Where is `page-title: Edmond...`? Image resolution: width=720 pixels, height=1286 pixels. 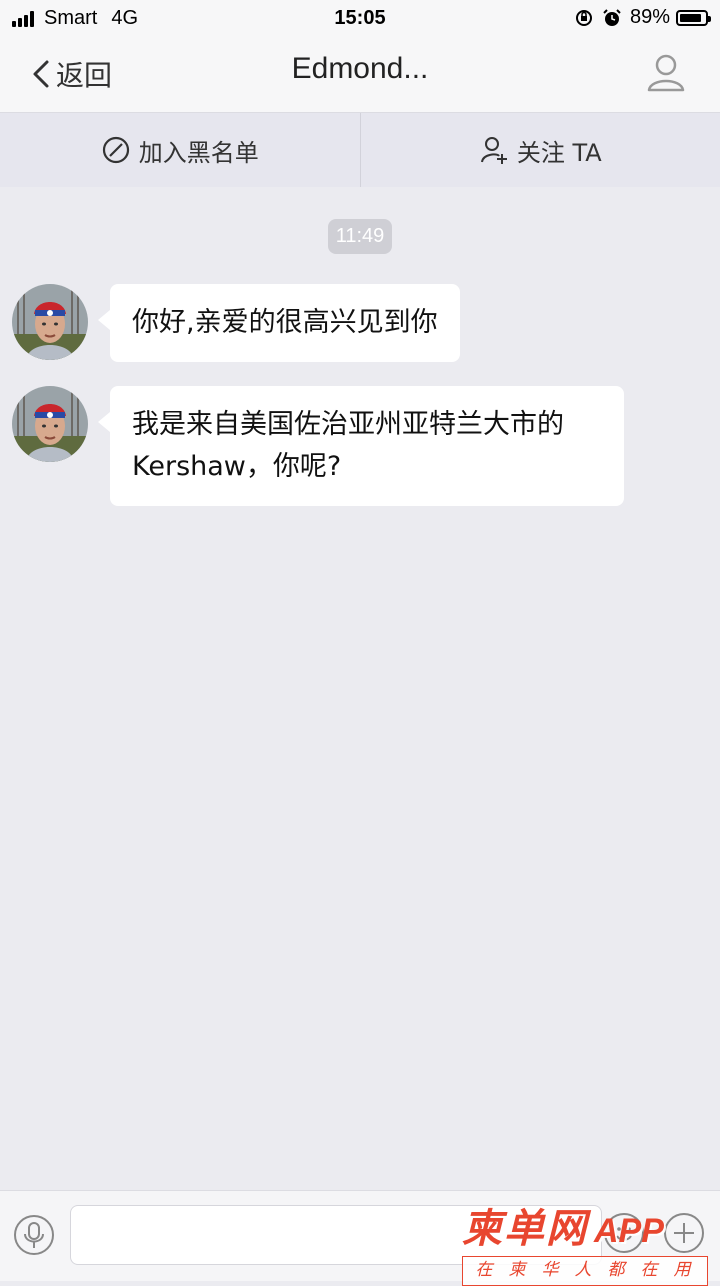 page-title: Edmond... is located at coordinates (360, 69).